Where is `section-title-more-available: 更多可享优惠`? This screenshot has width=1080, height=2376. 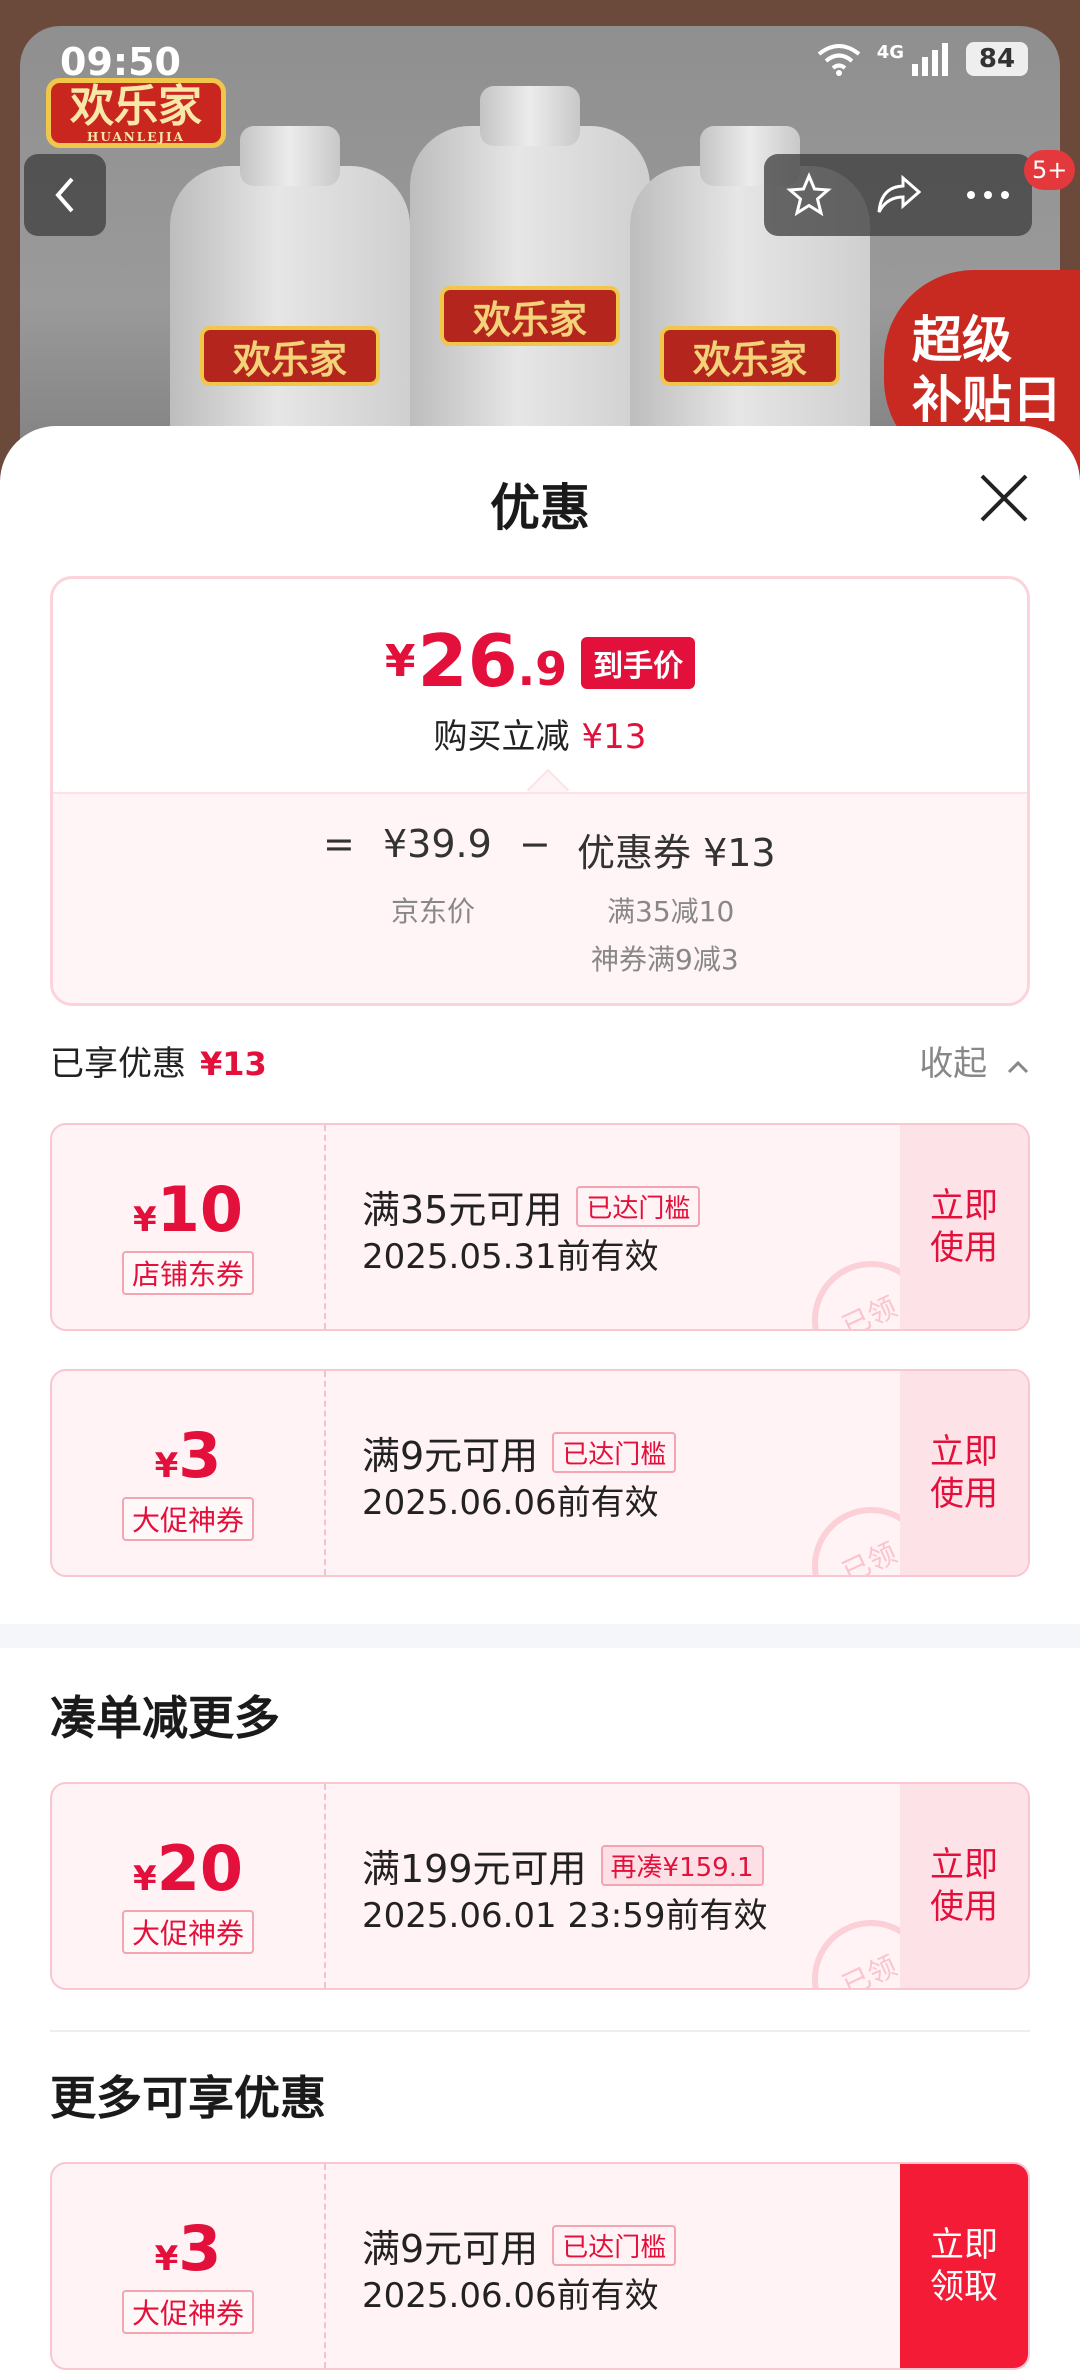 section-title-more-available: 更多可享优惠 is located at coordinates (188, 2098).